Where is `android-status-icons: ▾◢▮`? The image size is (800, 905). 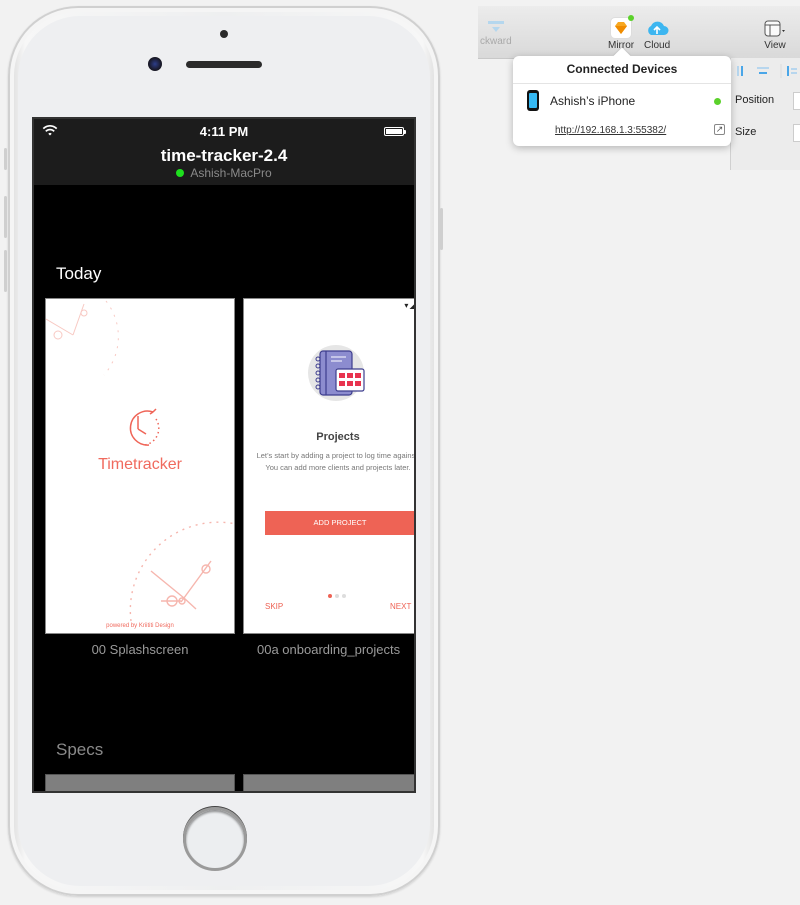
android-status-icons: ▾◢▮ is located at coordinates (410, 305).